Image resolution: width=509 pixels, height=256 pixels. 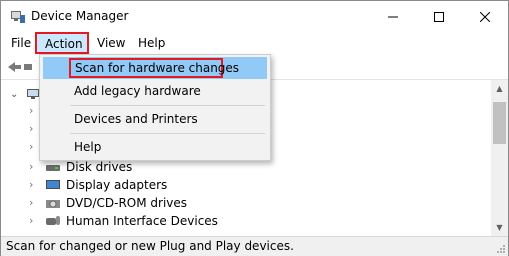 I want to click on maximize-icon, so click(x=439, y=16).